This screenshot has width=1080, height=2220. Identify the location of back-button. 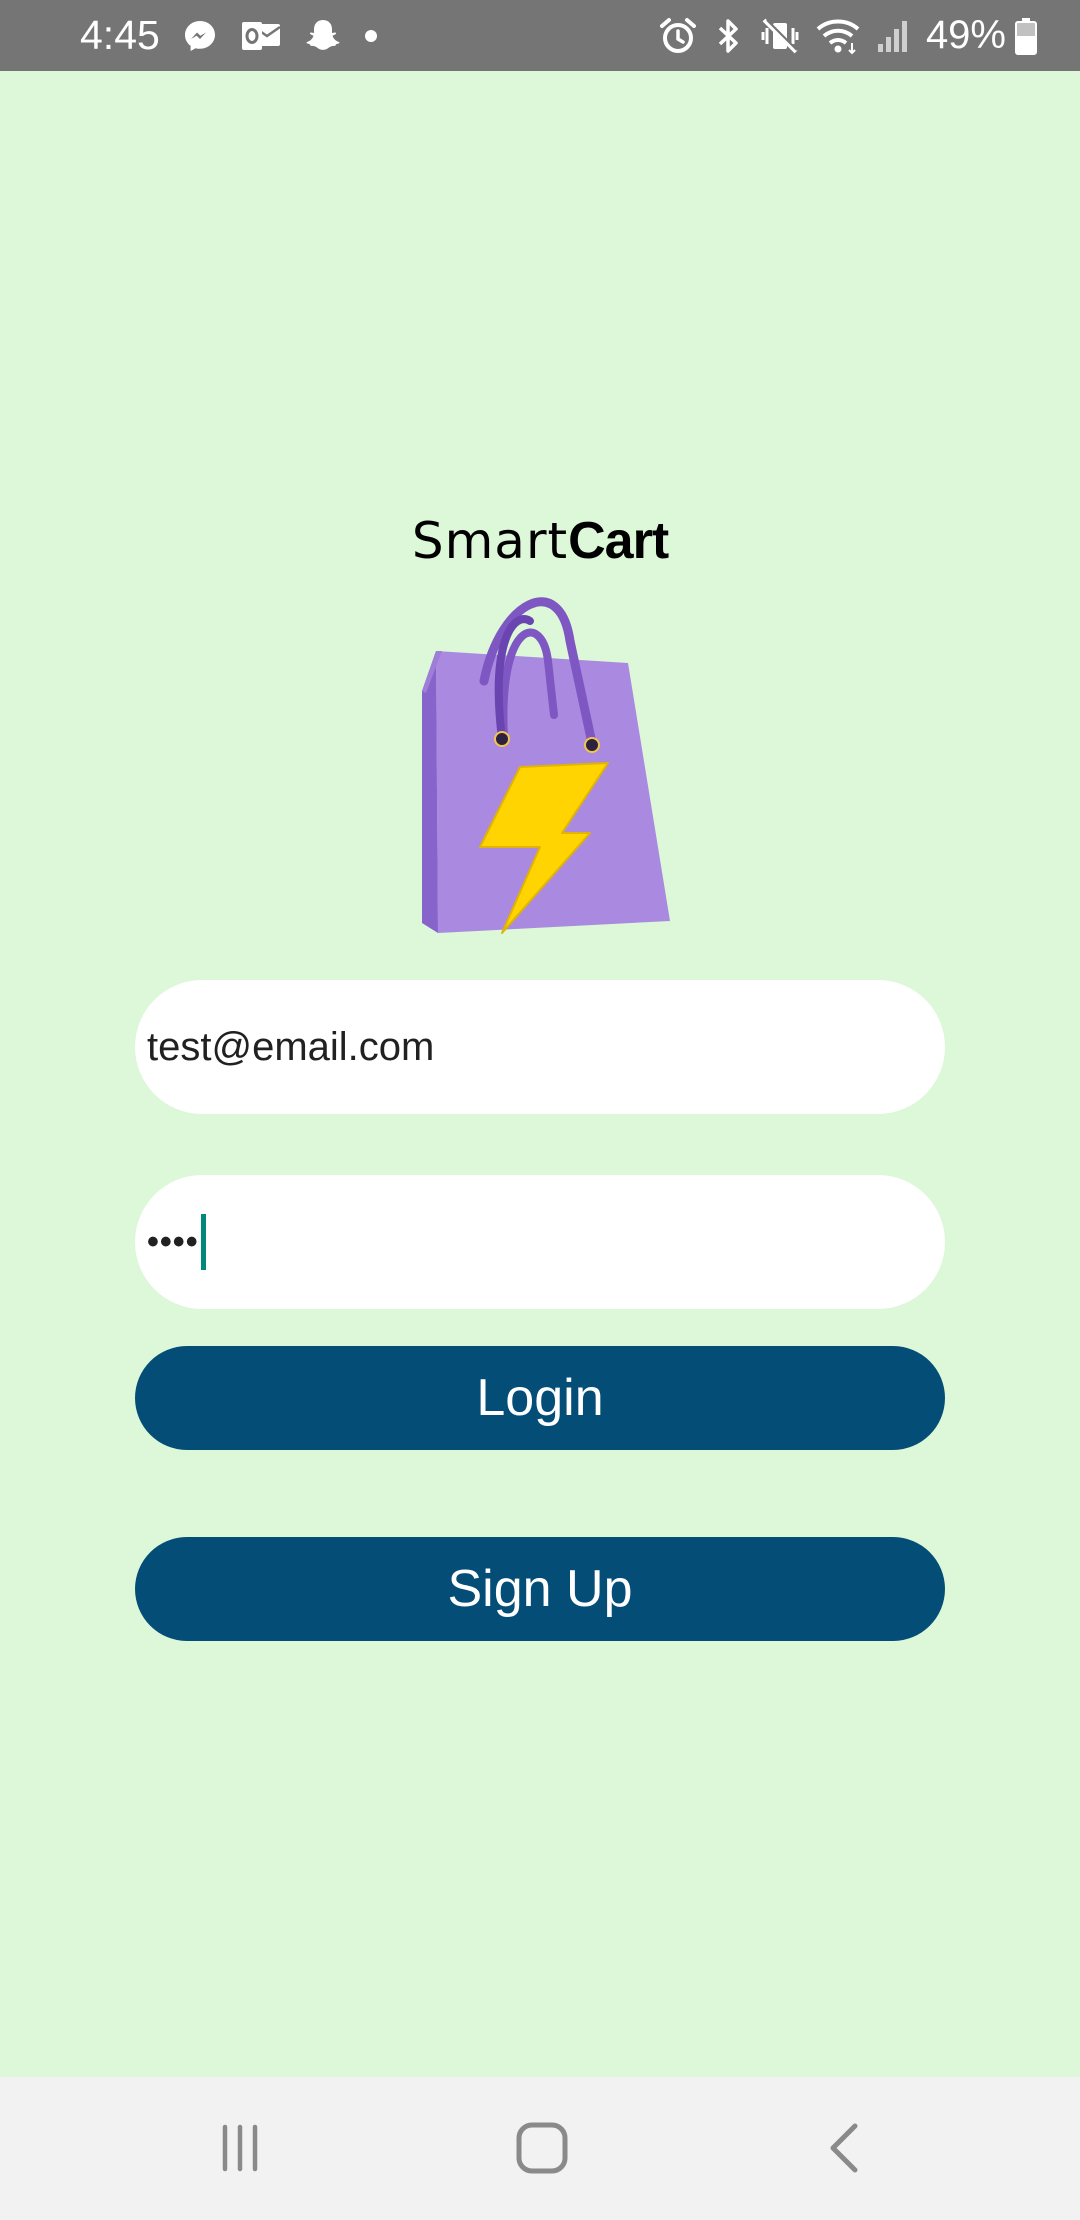
(845, 2148).